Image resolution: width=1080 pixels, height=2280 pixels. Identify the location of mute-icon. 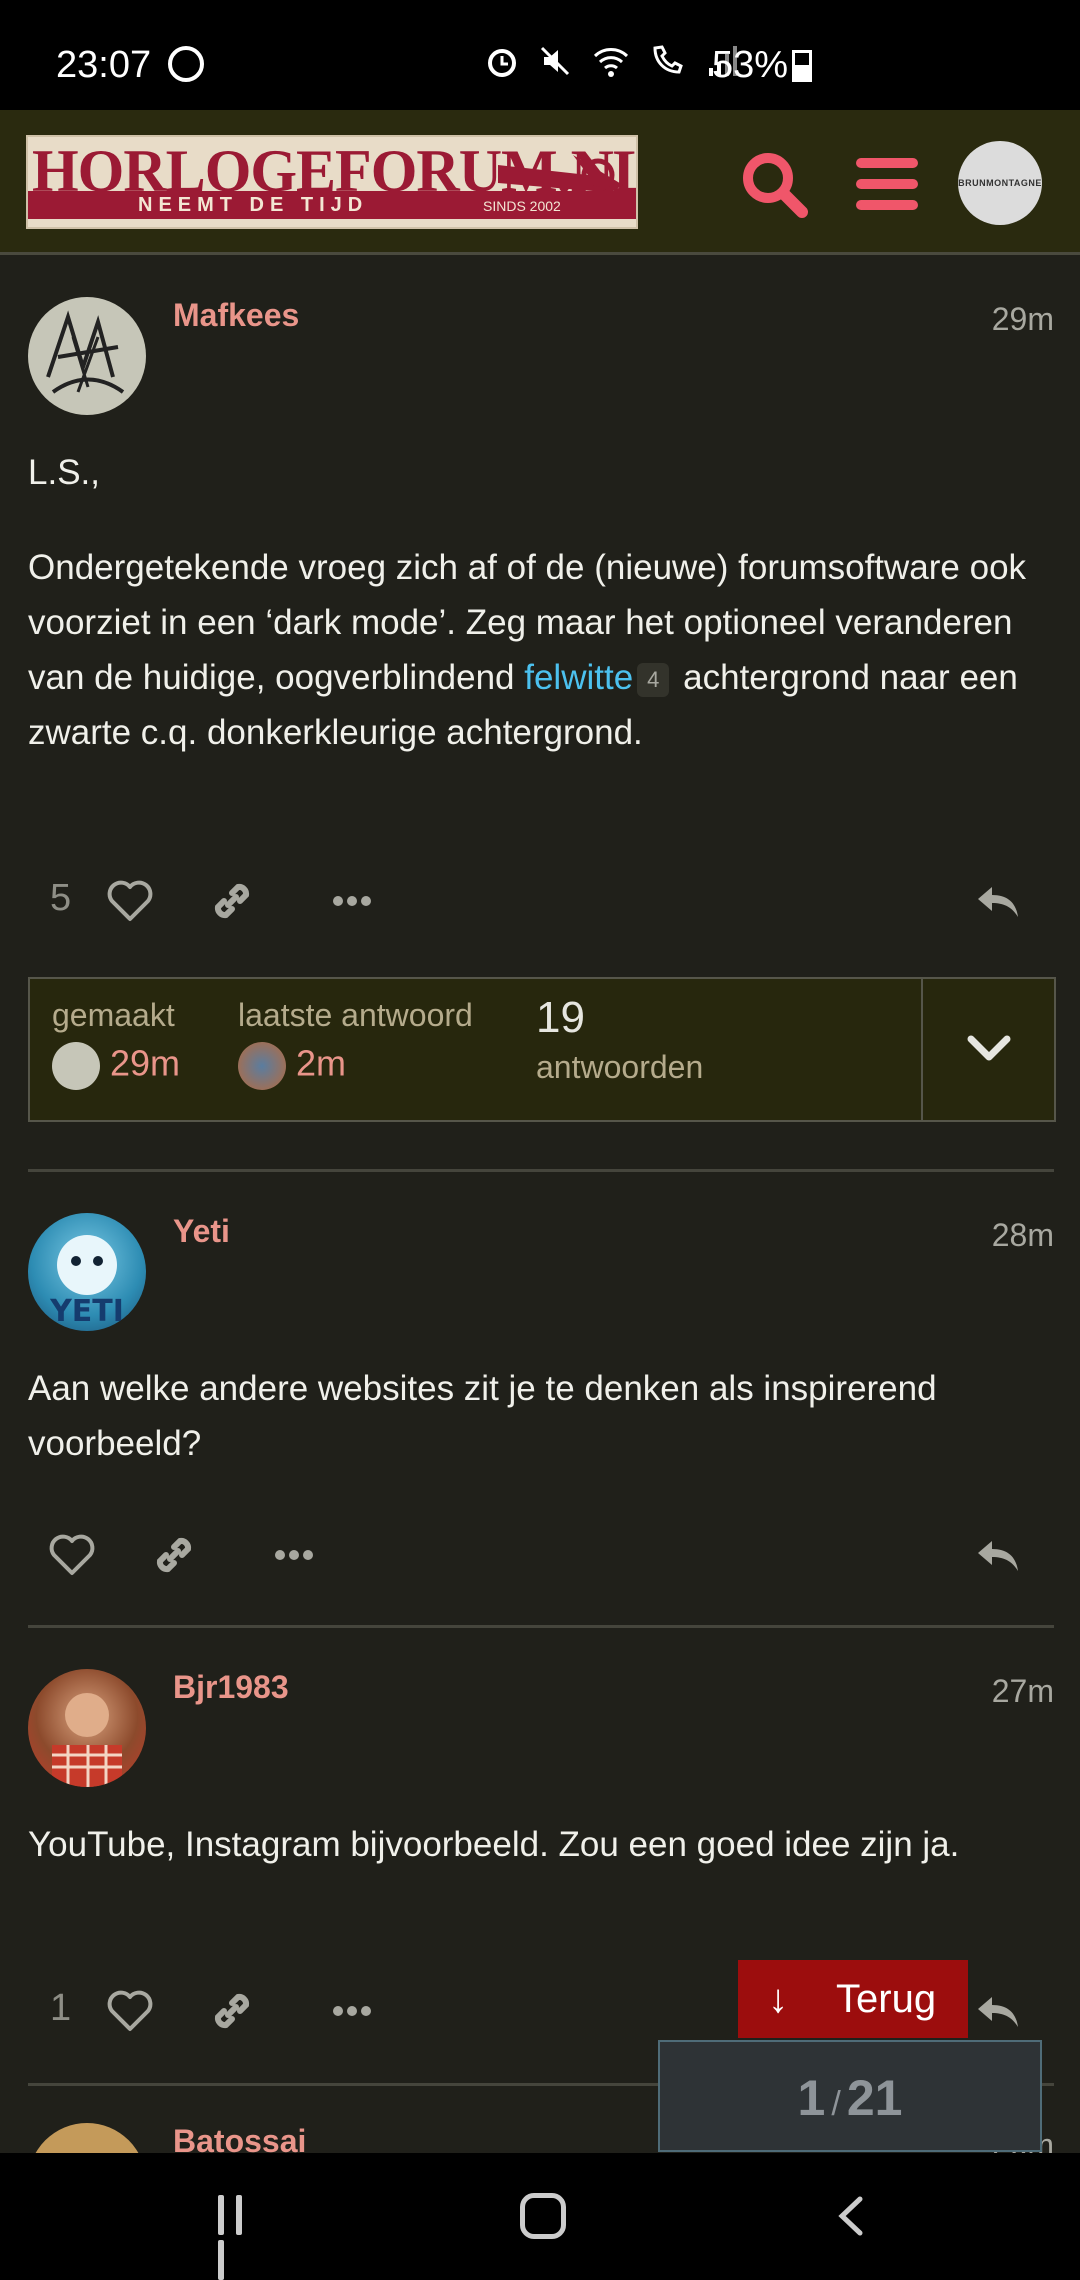
(555, 61).